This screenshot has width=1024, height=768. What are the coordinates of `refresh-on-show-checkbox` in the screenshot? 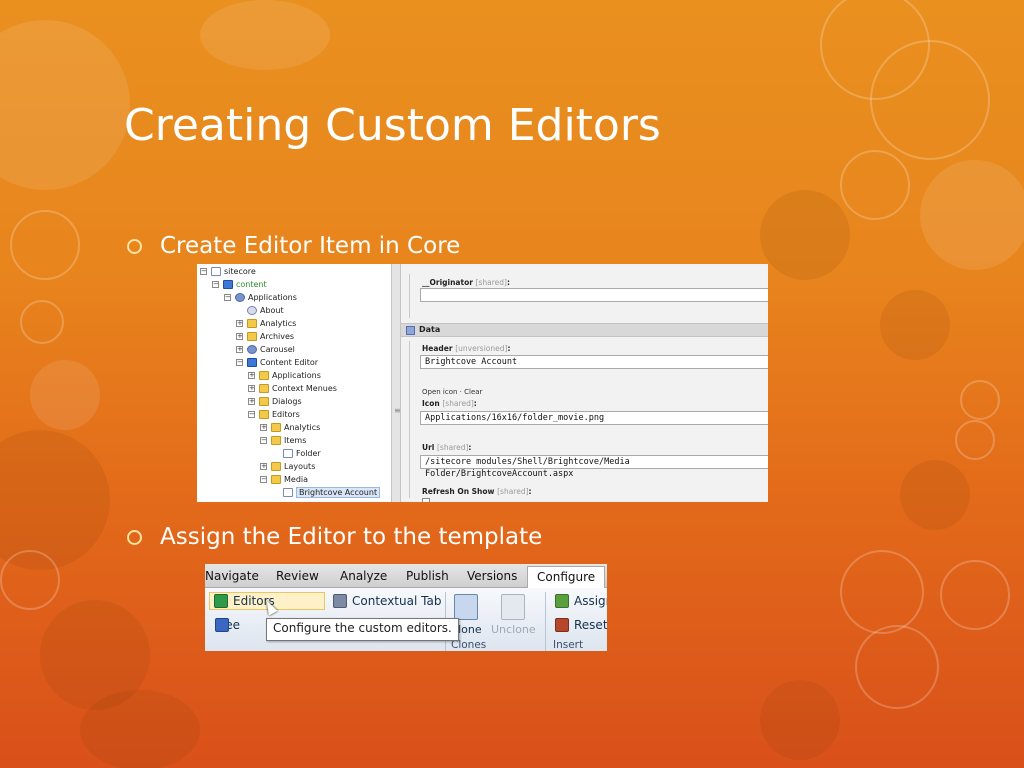 It's located at (426, 500).